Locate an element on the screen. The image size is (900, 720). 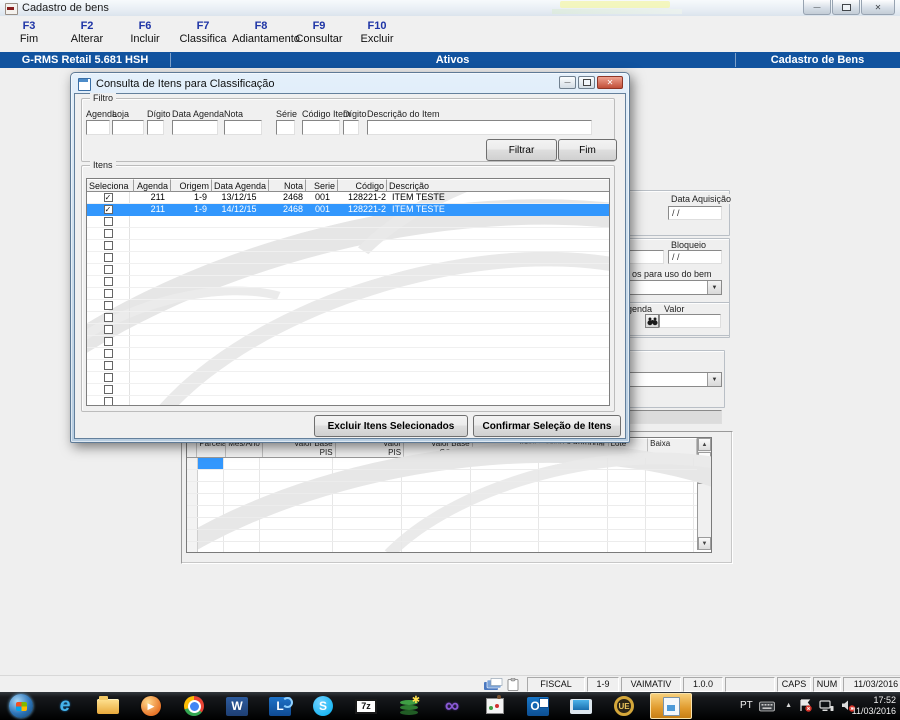
search-binoculars-button is located at coordinates (652, 321).